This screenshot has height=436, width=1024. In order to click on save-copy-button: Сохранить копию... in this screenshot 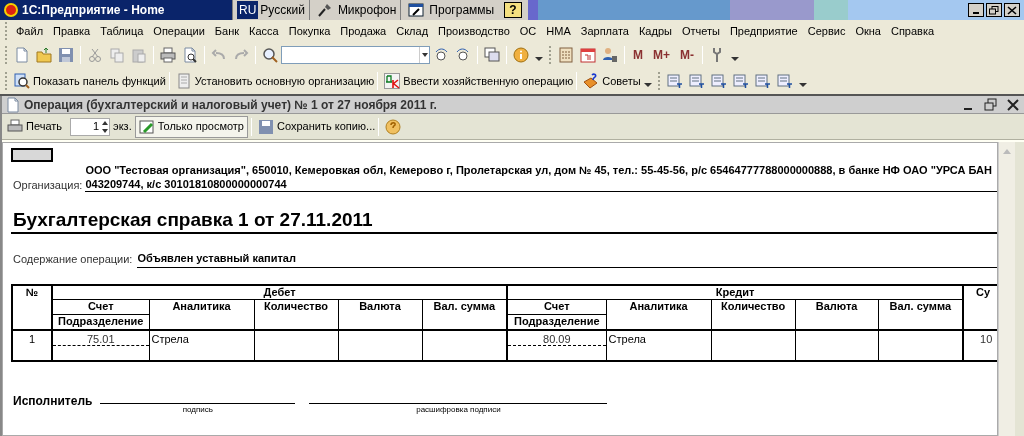, I will do `click(326, 126)`.